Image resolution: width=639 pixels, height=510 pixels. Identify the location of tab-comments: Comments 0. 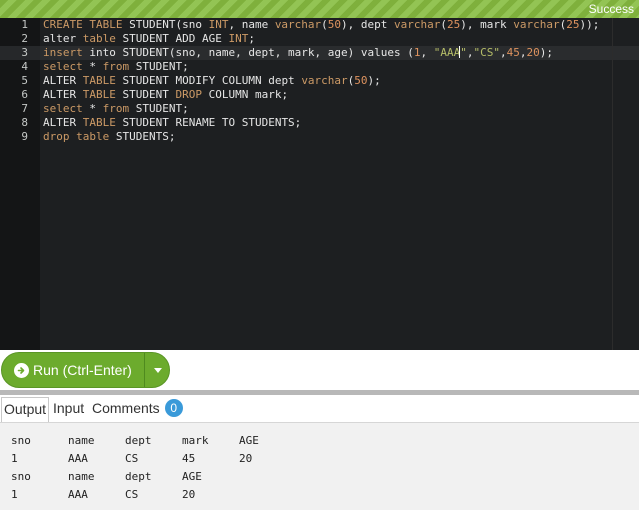
(137, 409).